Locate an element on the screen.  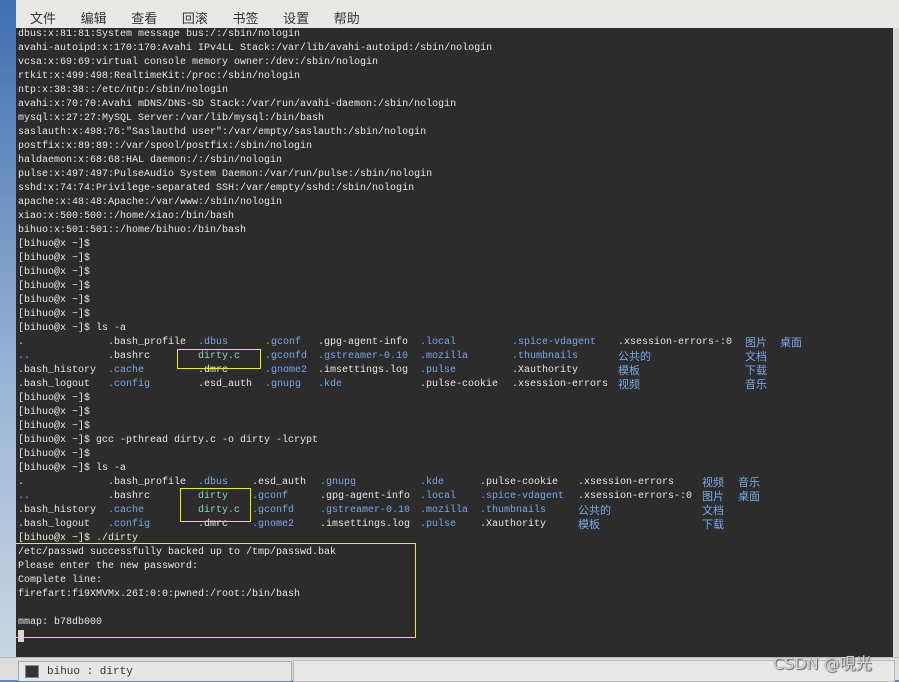
menu-scrollback: 回滚 is located at coordinates (195, 17).